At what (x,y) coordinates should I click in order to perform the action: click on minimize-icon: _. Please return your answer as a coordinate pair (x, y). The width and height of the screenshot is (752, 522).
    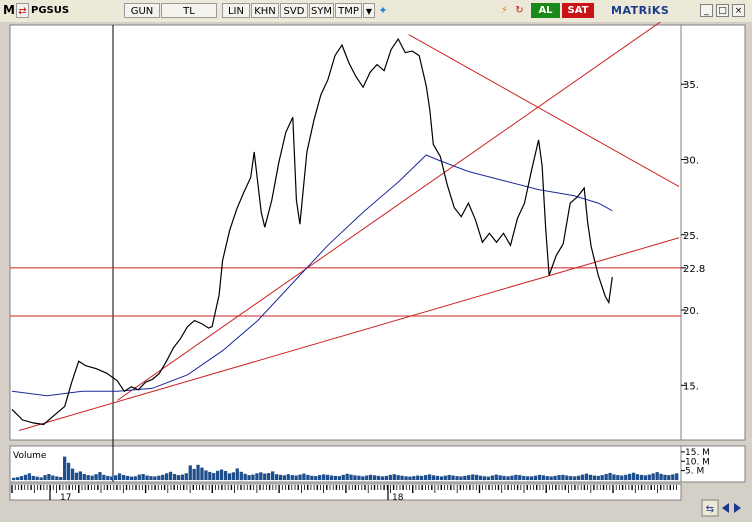
    Looking at the image, I should click on (706, 10).